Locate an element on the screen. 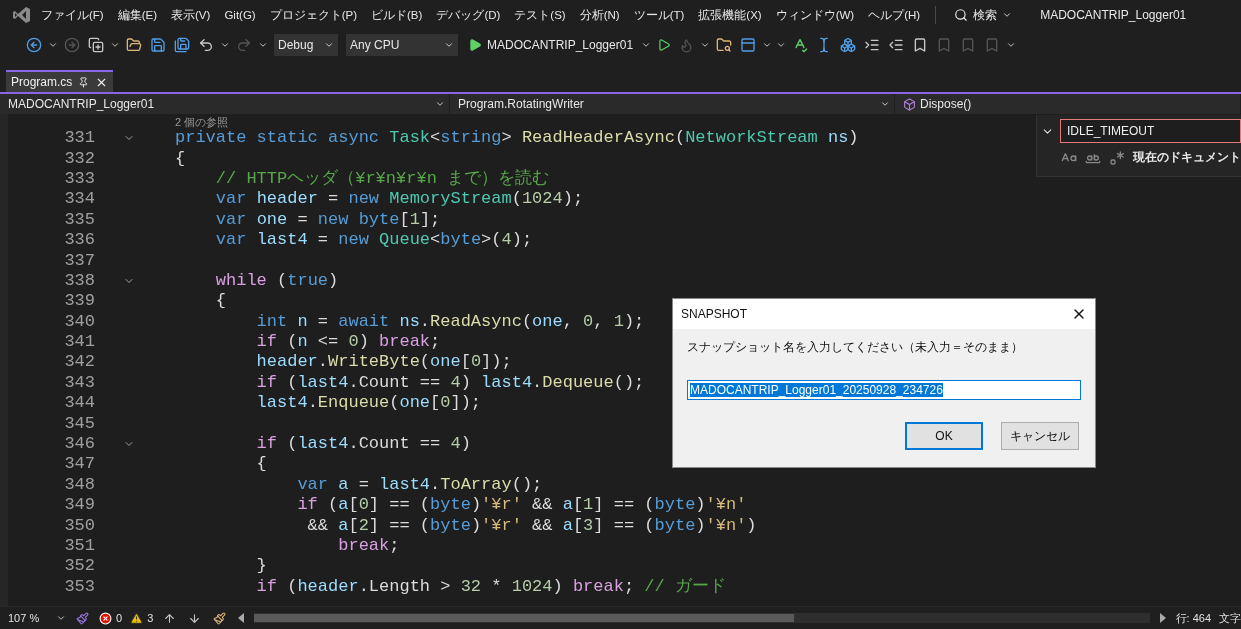 This screenshot has height=629, width=1241. line-number: 334 is located at coordinates (79, 199).